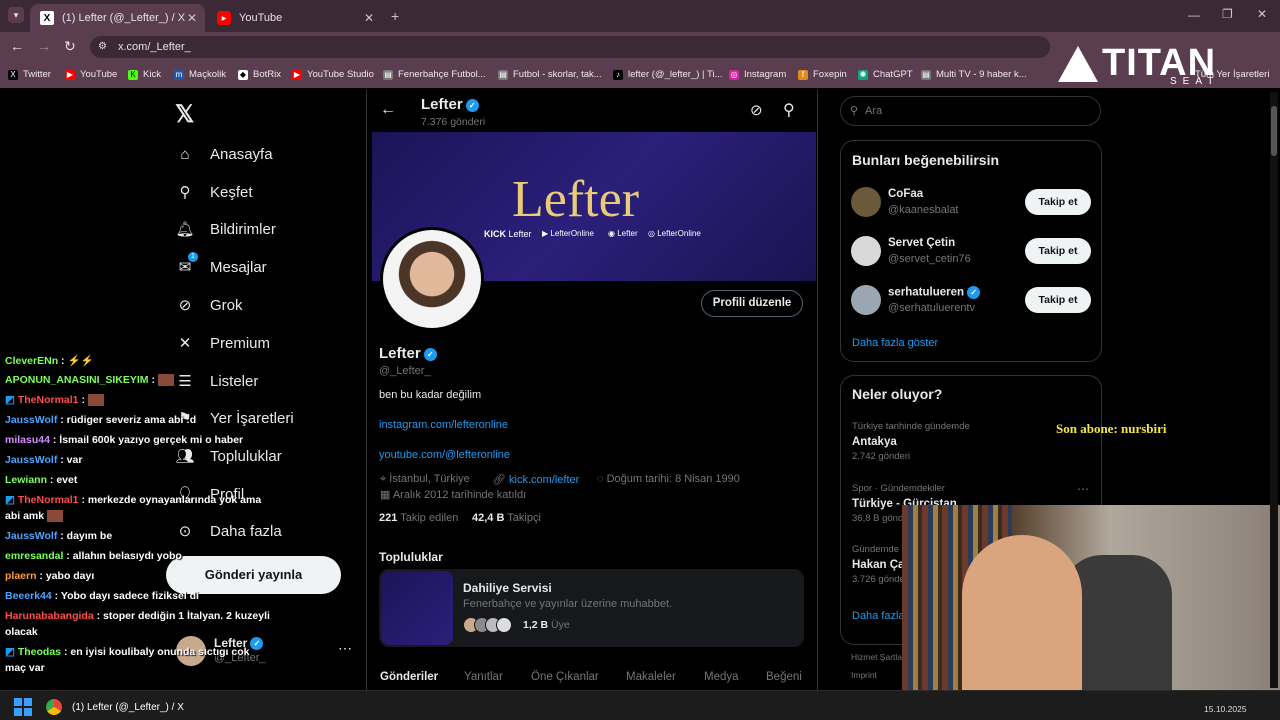 The width and height of the screenshot is (1280, 720). What do you see at coordinates (822, 74) in the screenshot?
I see `bookmark-item: f Foxepin` at bounding box center [822, 74].